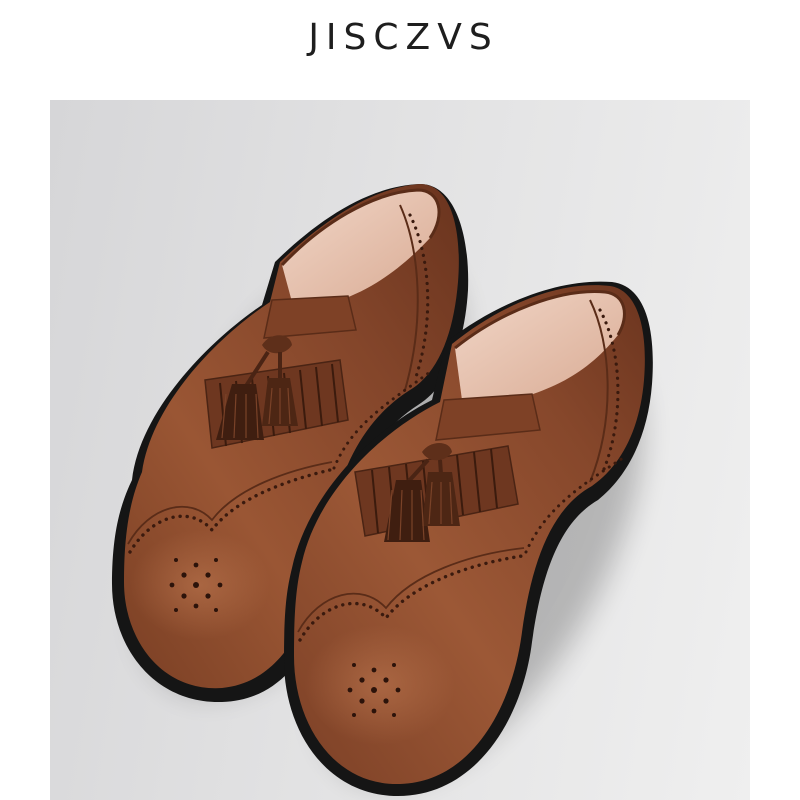 The width and height of the screenshot is (800, 800). Describe the element at coordinates (200, 585) in the screenshot. I see `left-shoe-toe-highlight` at that location.